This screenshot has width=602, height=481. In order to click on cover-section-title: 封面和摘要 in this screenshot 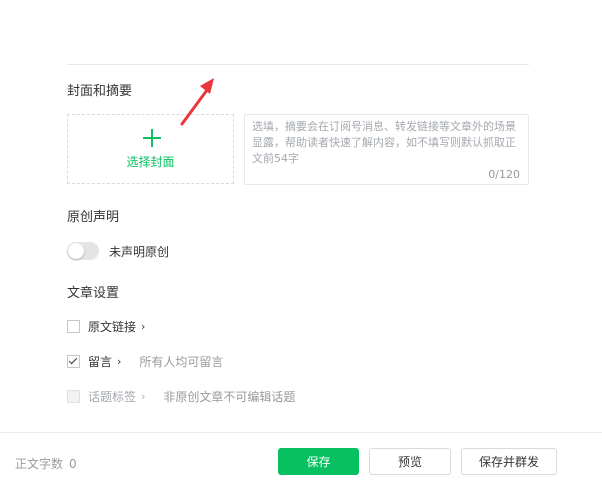, I will do `click(100, 91)`.